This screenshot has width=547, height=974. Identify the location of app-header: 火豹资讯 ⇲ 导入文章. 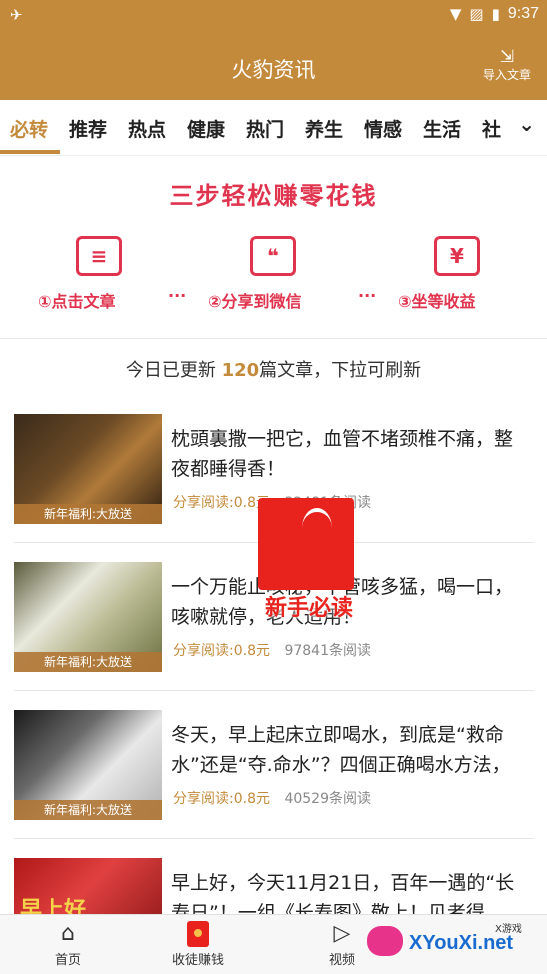
(273, 65).